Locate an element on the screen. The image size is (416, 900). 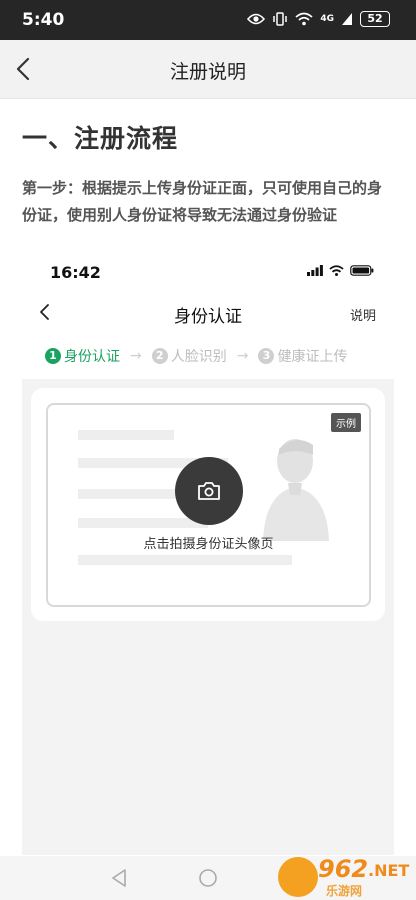
watermark-cn: 乐游网 is located at coordinates (344, 891).